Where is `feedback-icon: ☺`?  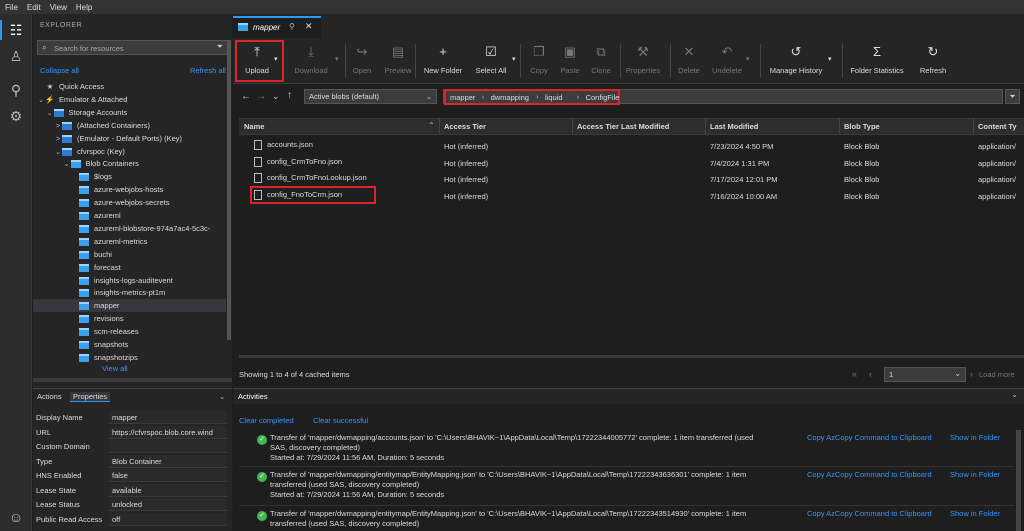
feedback-icon: ☺ is located at coordinates (16, 517).